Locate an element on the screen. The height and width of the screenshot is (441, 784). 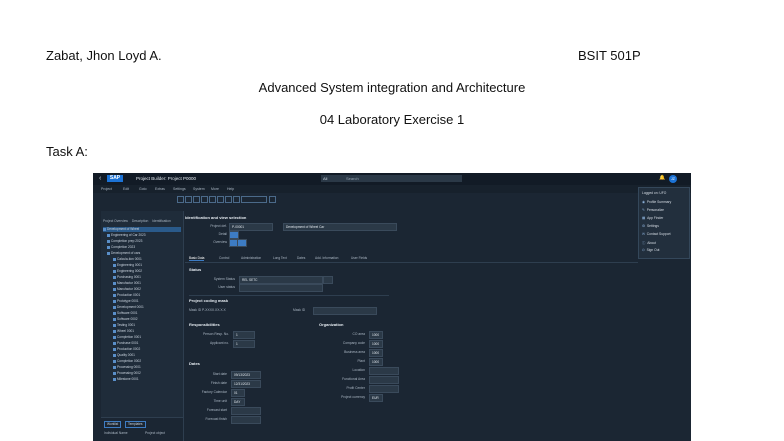
date-field: DAY is located at coordinates (238, 402).